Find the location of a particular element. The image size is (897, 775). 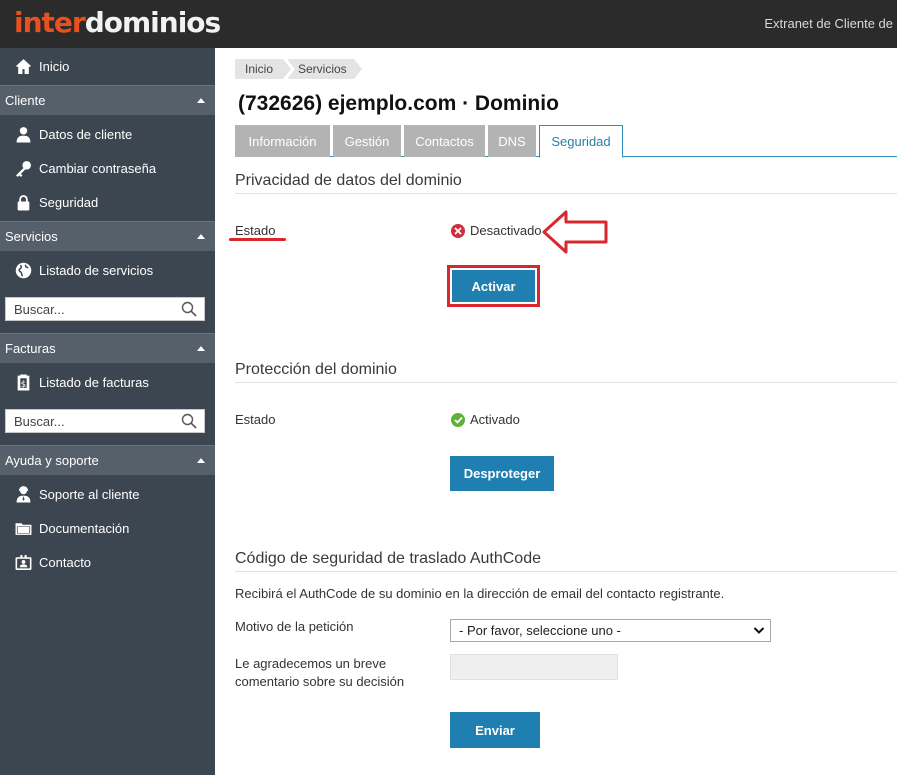

authcode-section-title: Código de seguridad de traslado AuthCode is located at coordinates (388, 558).